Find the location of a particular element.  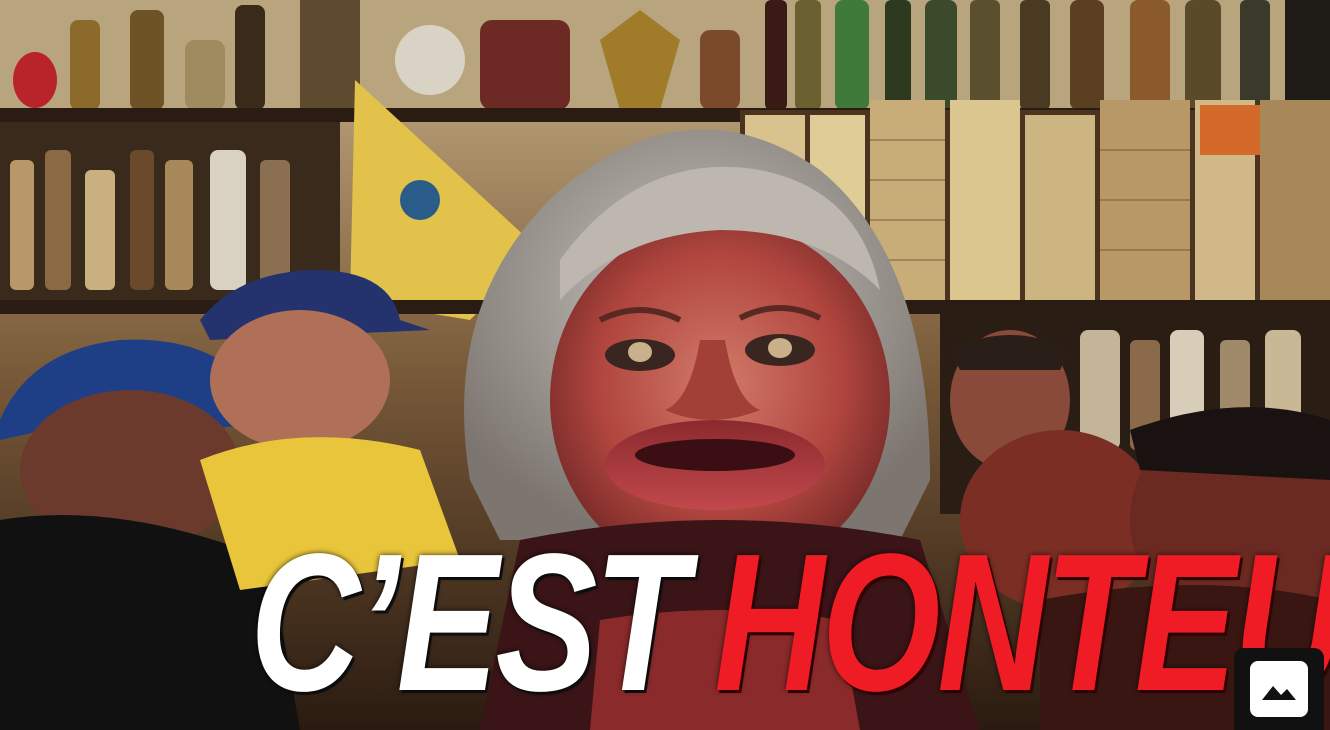

media-button-tile is located at coordinates (1279, 689).